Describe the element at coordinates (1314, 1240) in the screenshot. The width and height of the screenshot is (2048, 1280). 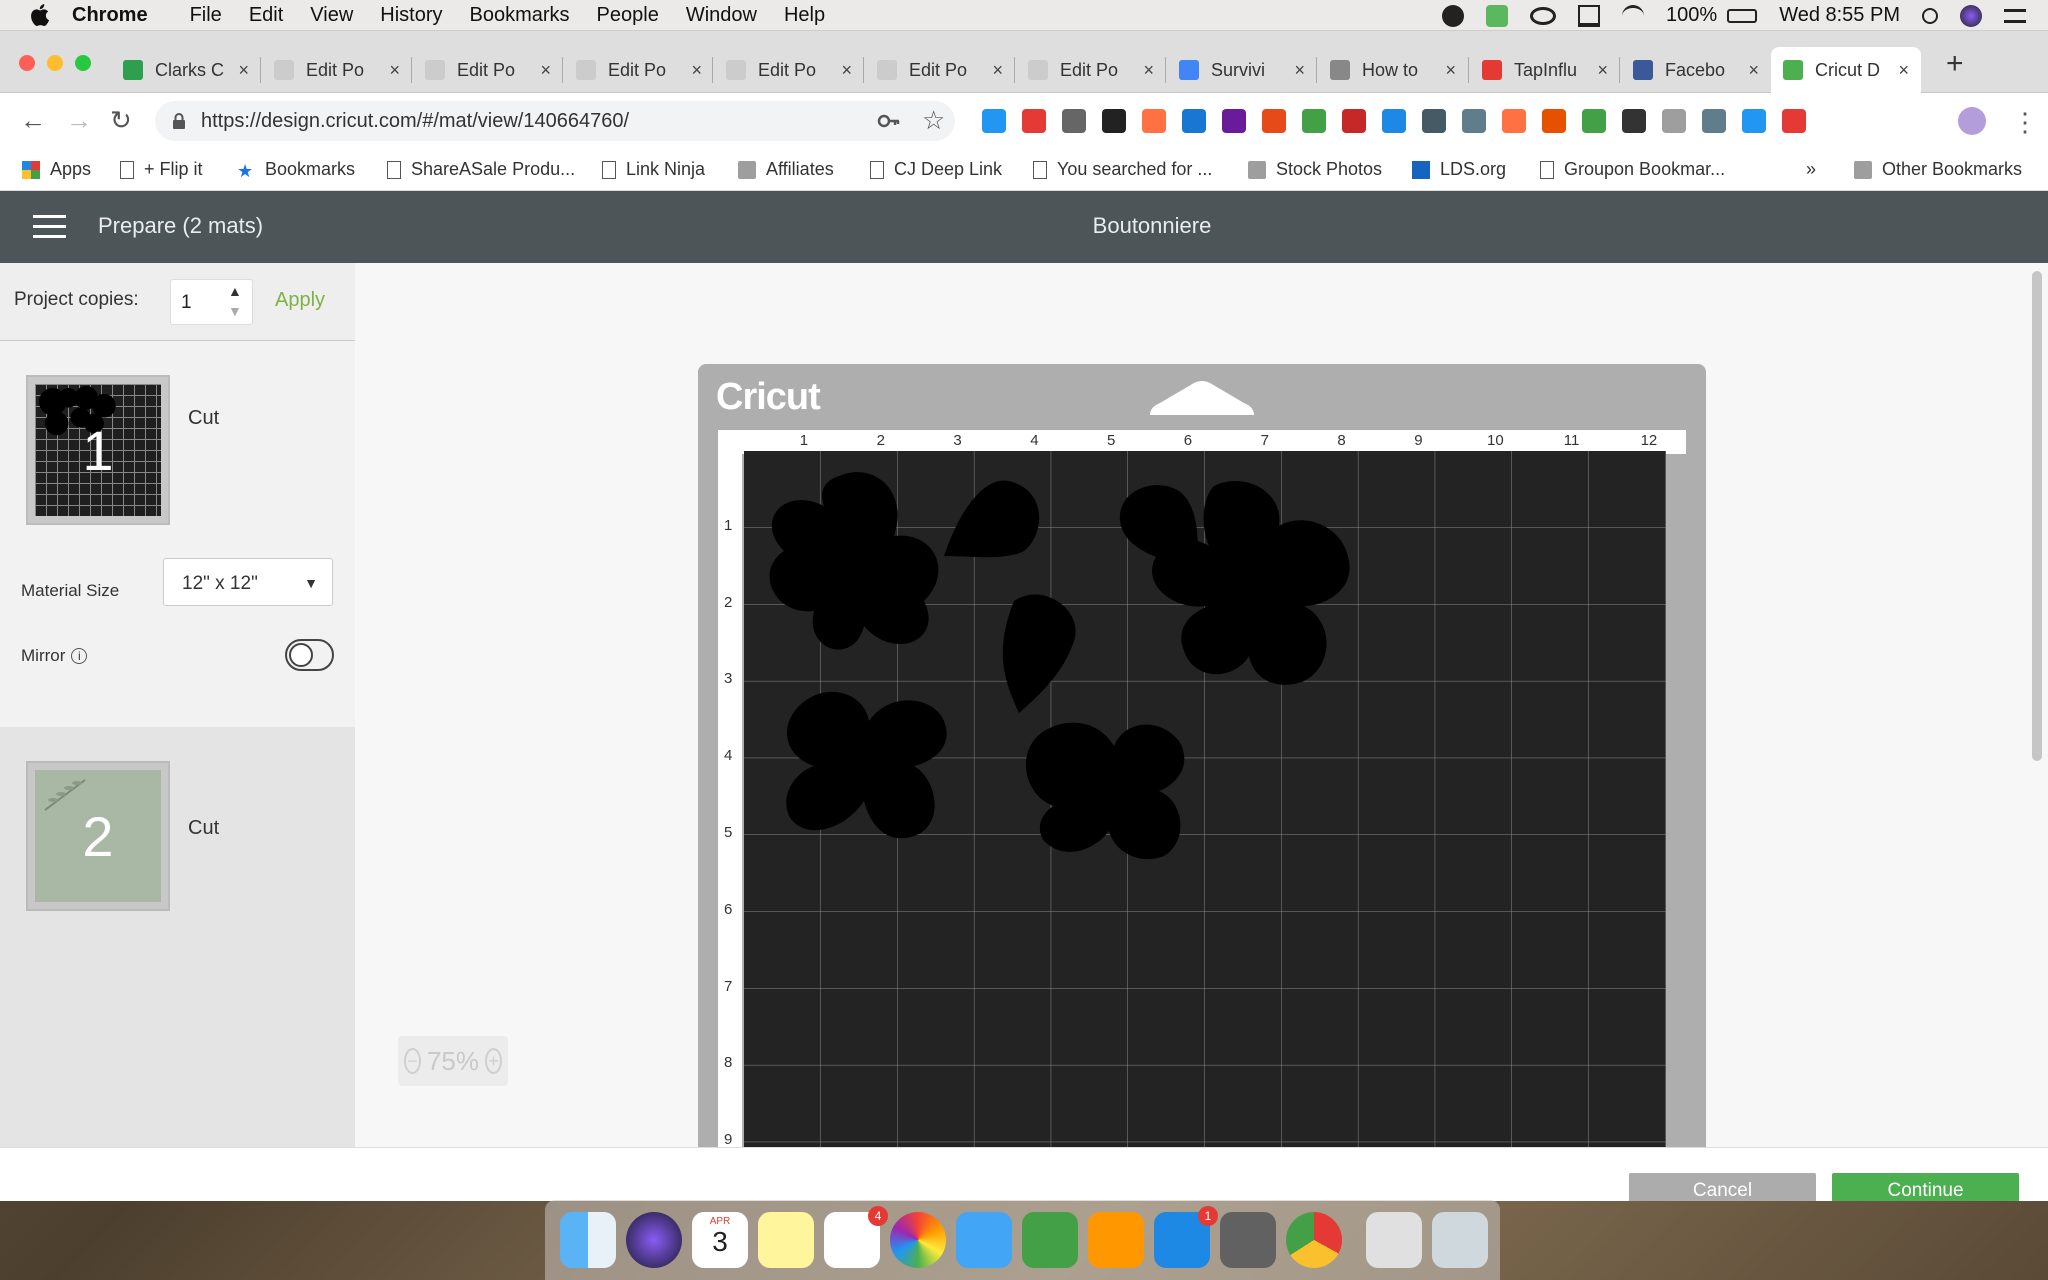
I see `chrome-icon` at that location.